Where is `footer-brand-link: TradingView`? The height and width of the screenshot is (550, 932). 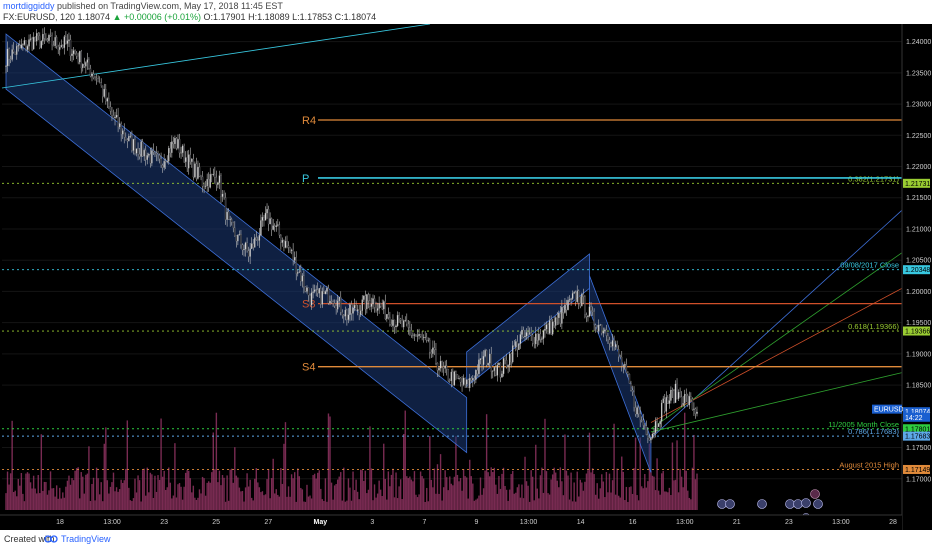 footer-brand-link: TradingView is located at coordinates (86, 539).